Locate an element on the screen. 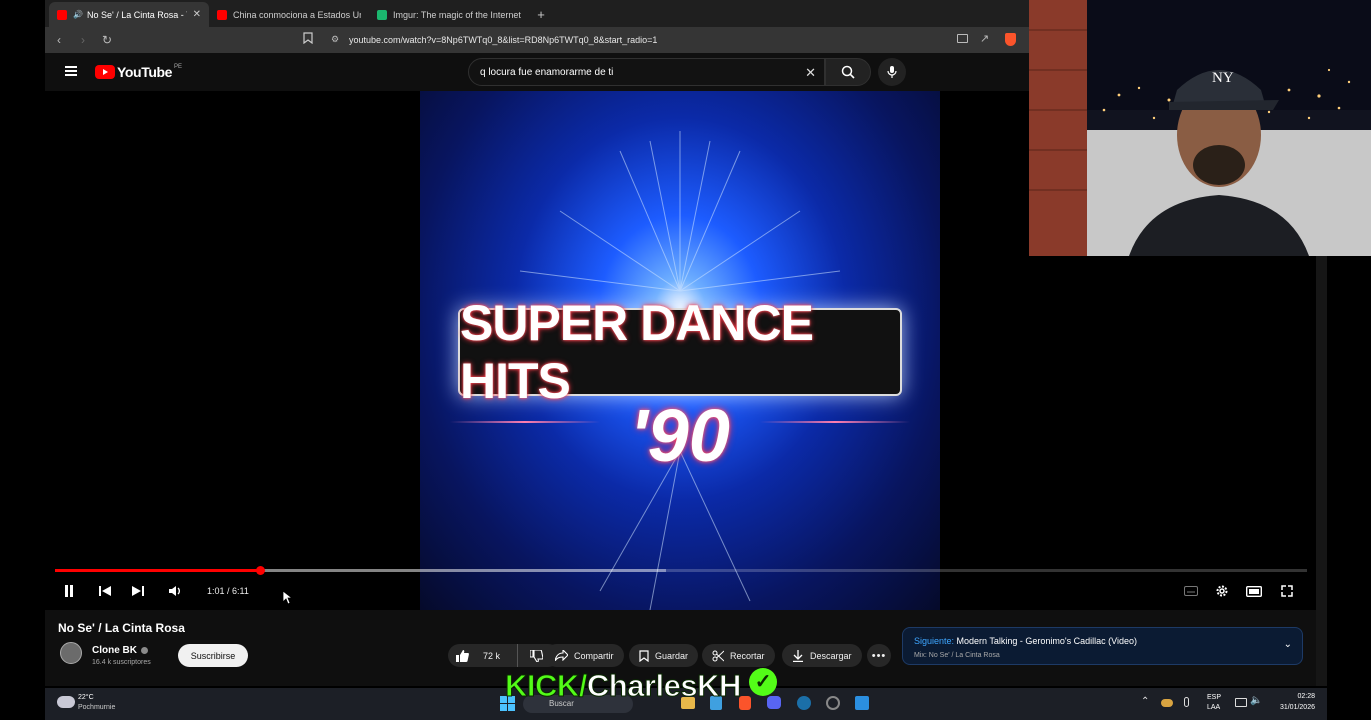 This screenshot has width=1371, height=720. cloud-sync-icon is located at coordinates (1167, 703).